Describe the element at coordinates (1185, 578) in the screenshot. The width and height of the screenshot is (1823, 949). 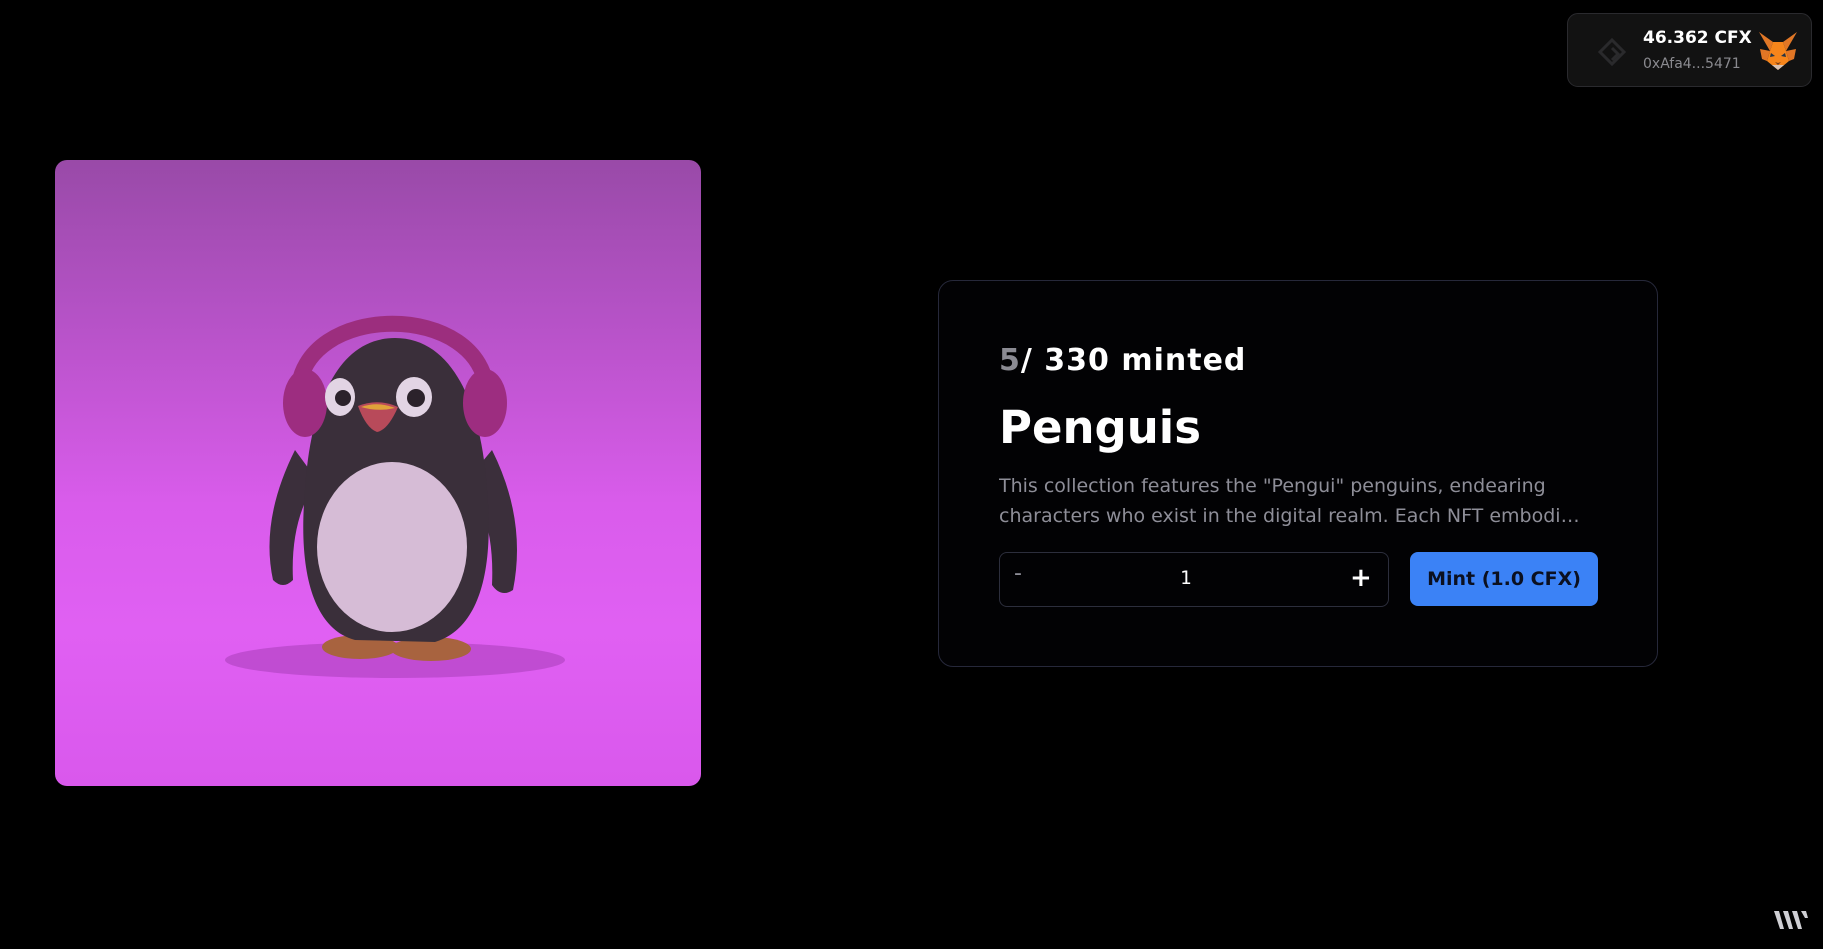
I see `quantity-value: 1` at that location.